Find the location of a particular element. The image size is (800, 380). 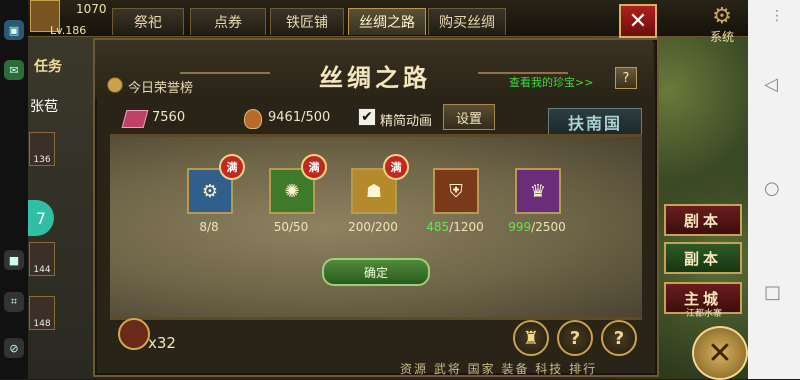

reward-count: 50/50 is located at coordinates (291, 227).